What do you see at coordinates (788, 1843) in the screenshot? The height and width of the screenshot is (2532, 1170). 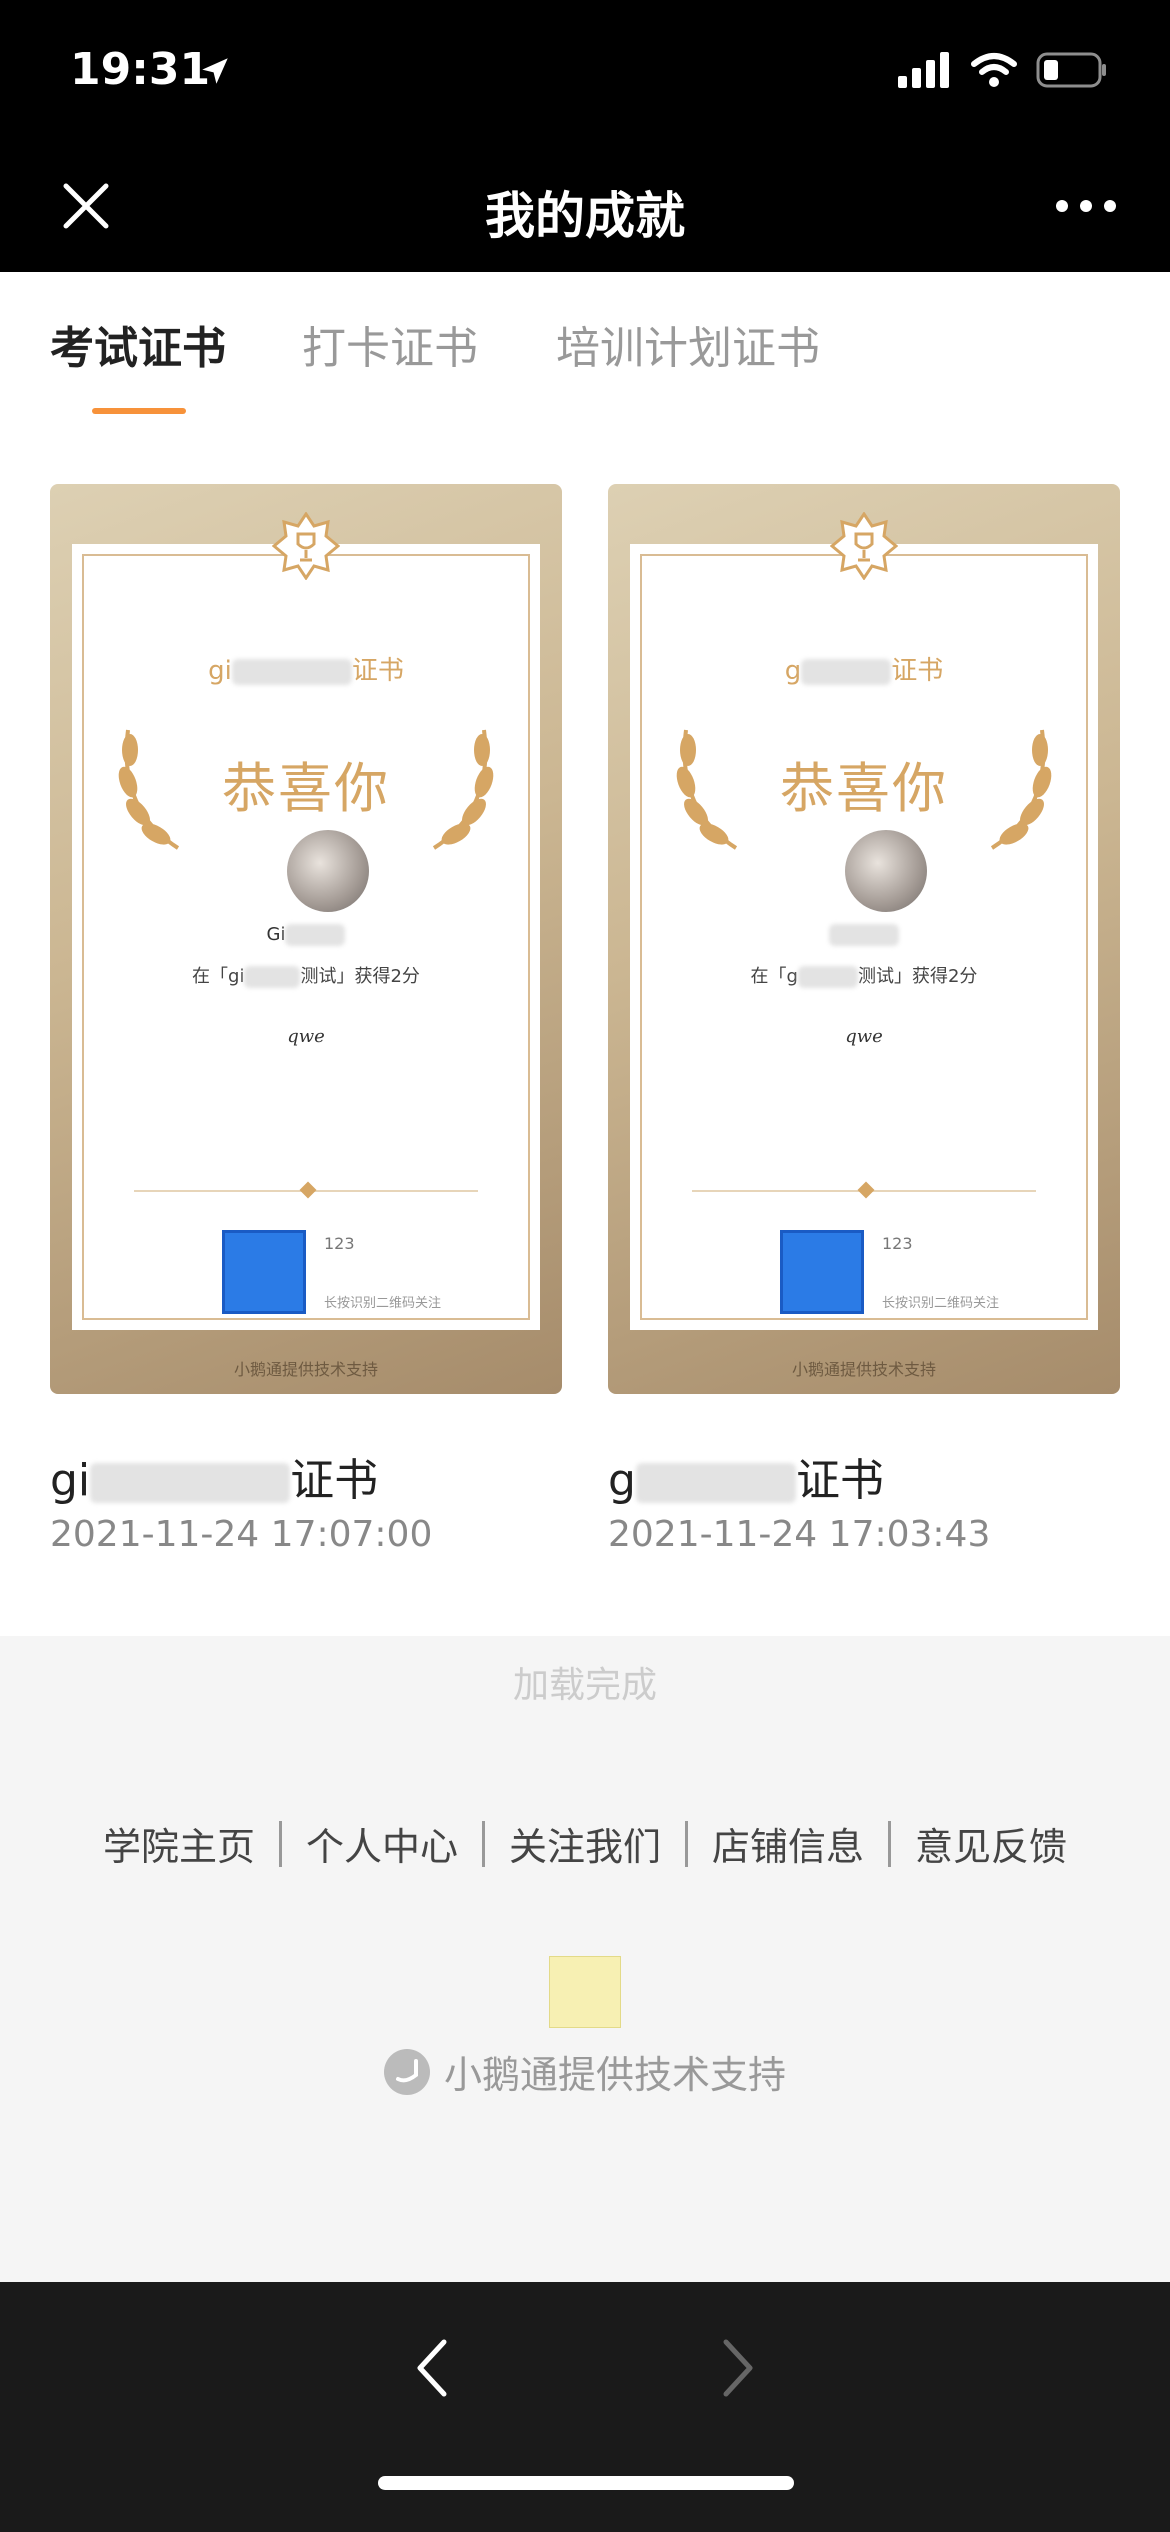 I see `link-shop-info: 店铺信息` at bounding box center [788, 1843].